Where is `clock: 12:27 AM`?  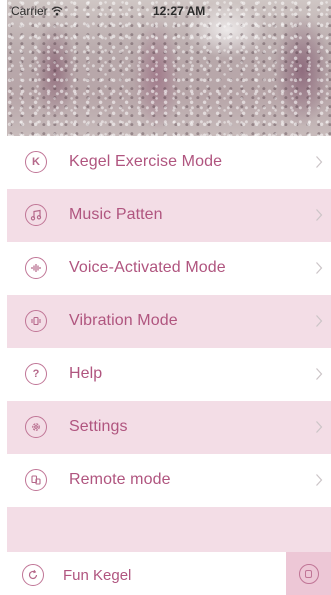 clock: 12:27 AM is located at coordinates (179, 11).